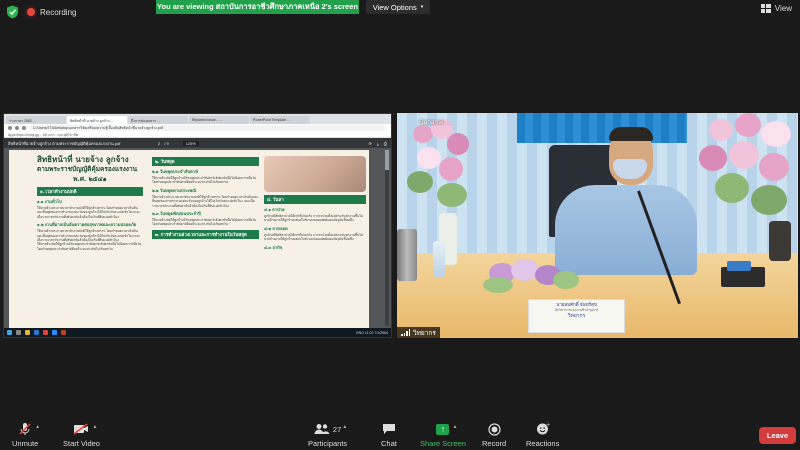 This screenshot has height=450, width=800. I want to click on chat-button: Chat, so click(389, 435).